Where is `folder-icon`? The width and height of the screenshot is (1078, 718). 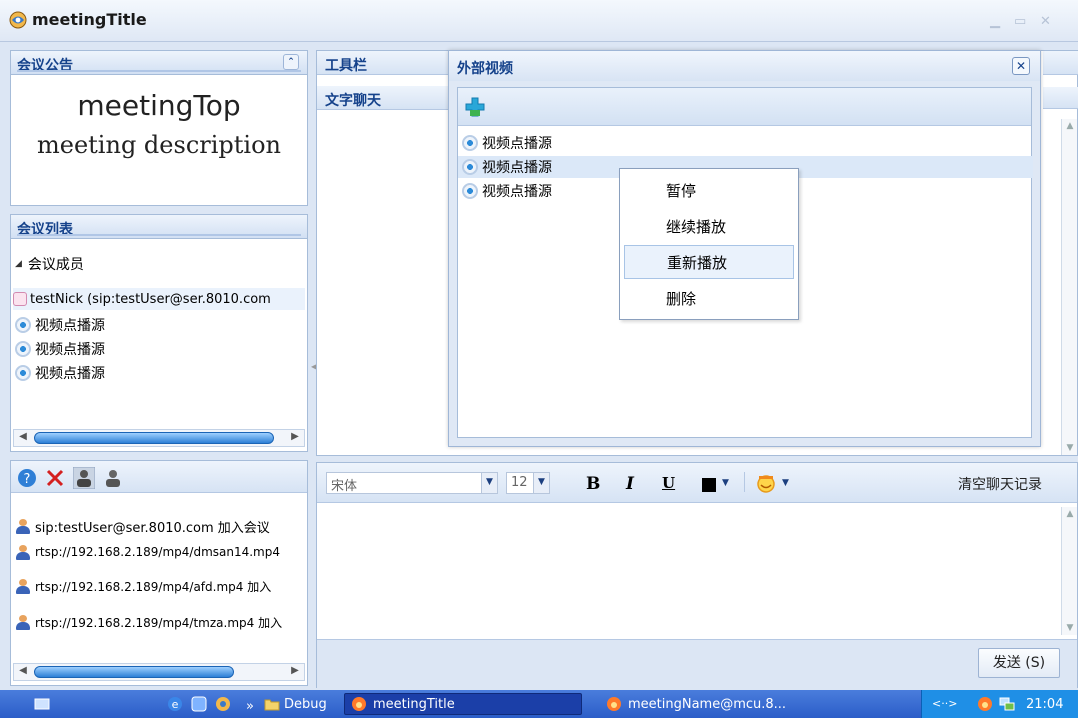
folder-icon is located at coordinates (272, 705).